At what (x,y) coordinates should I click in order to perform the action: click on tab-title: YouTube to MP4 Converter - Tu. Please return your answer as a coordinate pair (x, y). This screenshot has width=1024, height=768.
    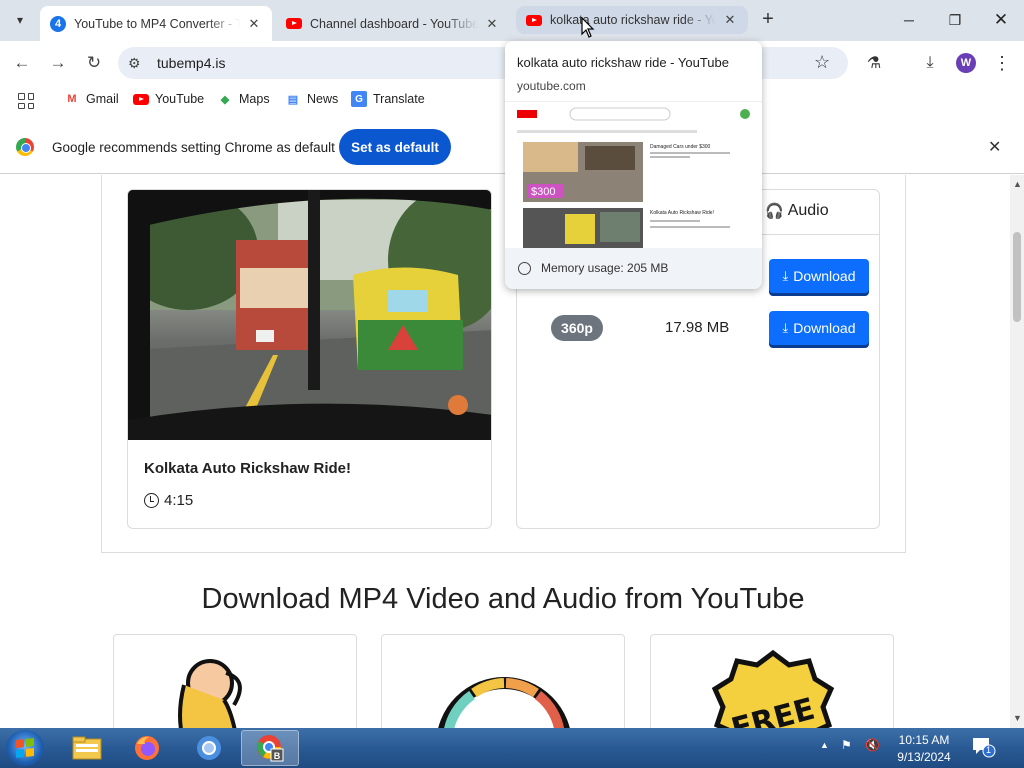
    Looking at the image, I should click on (157, 23).